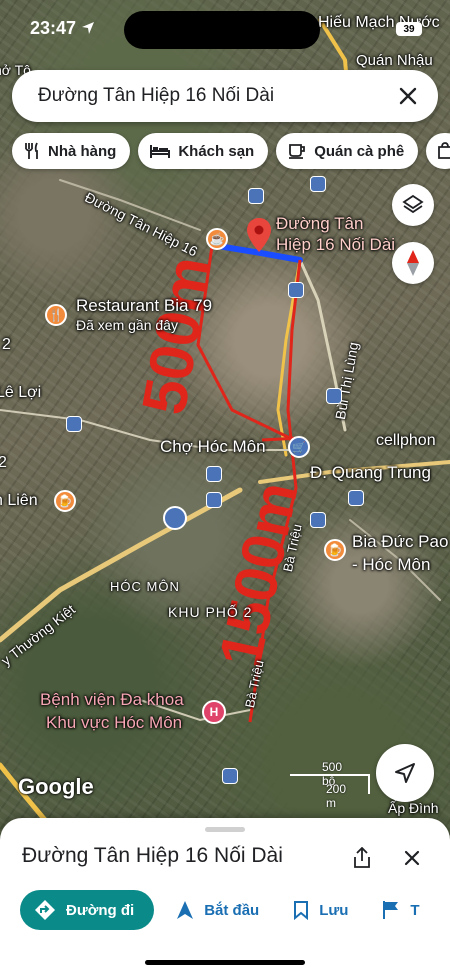 The image size is (450, 975). Describe the element at coordinates (160, 151) in the screenshot. I see `bed-icon` at that location.